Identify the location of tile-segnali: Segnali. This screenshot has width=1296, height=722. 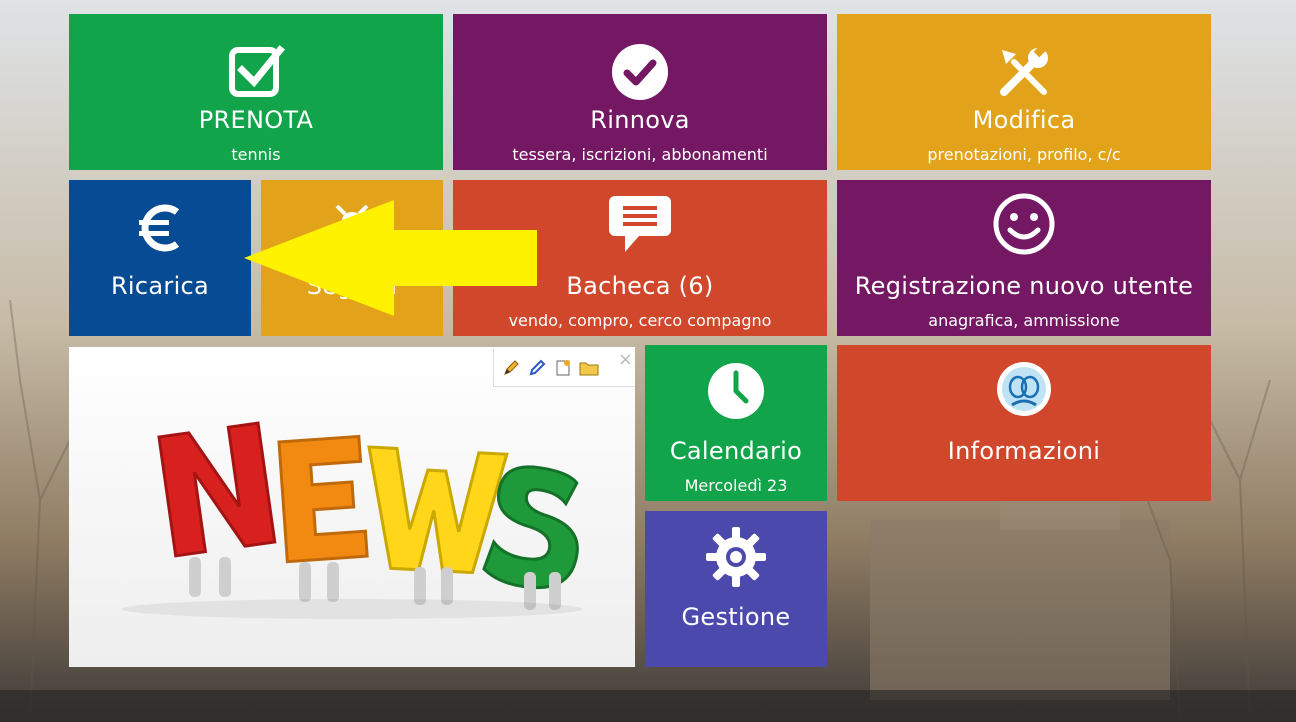
(352, 258).